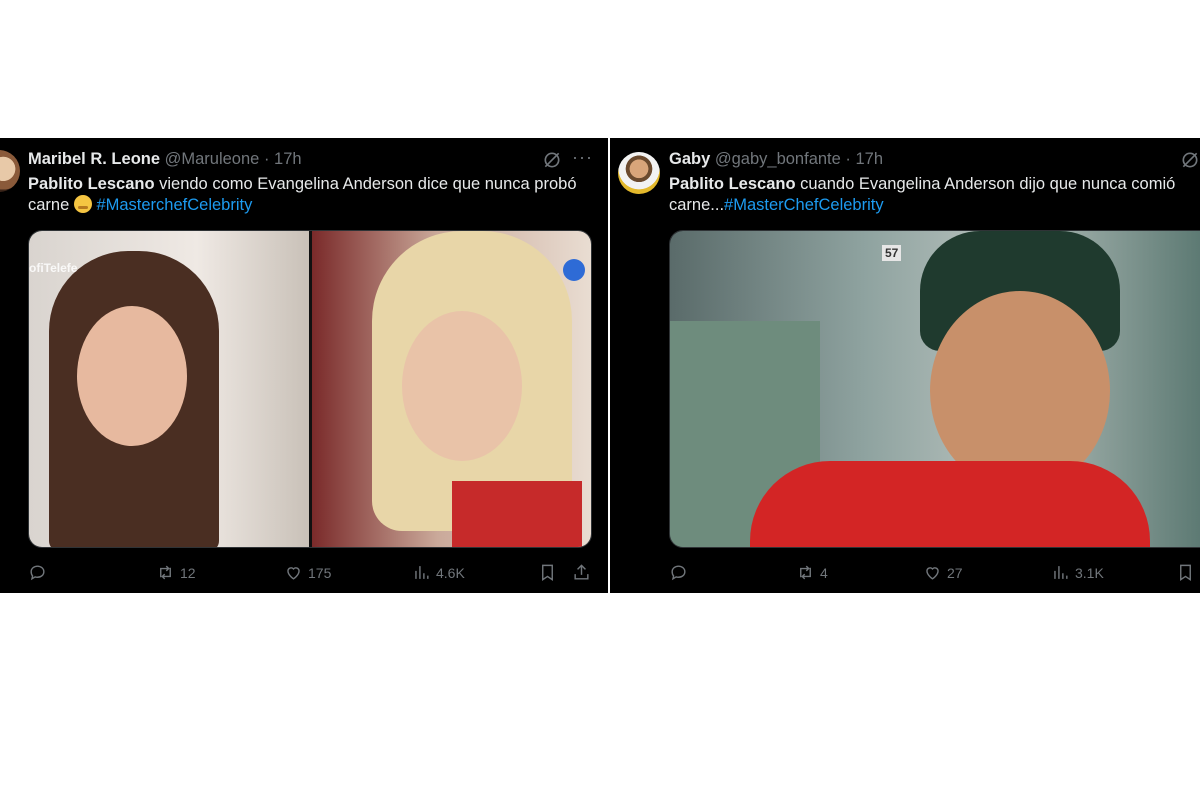  Describe the element at coordinates (574, 270) in the screenshot. I see `image-ball` at that location.